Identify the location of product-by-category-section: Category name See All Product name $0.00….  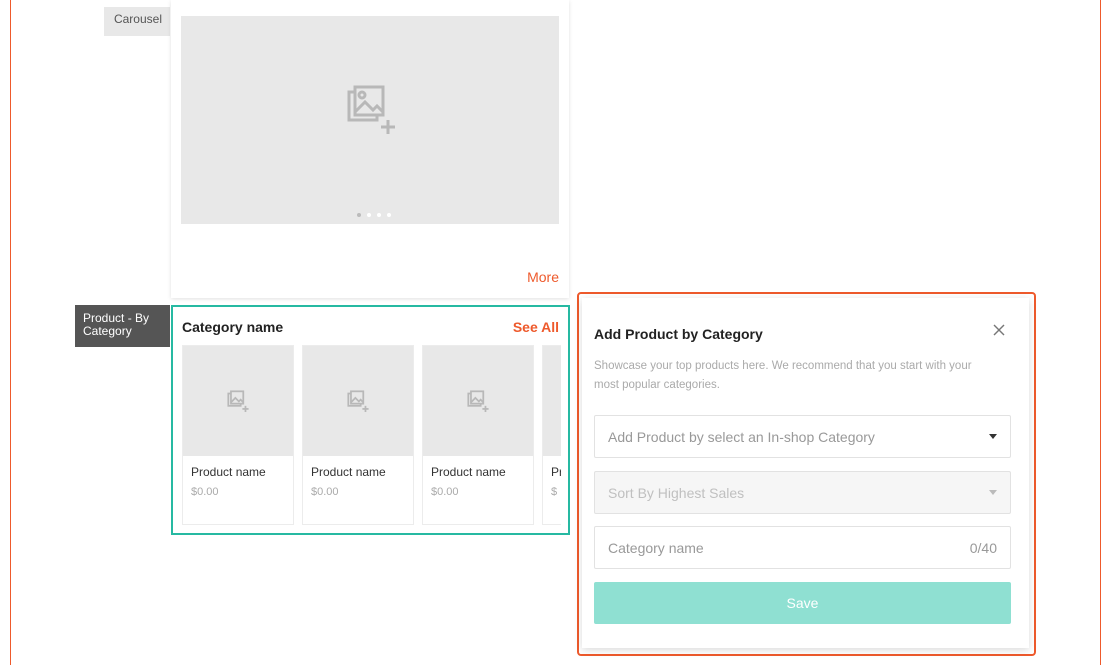
(370, 420).